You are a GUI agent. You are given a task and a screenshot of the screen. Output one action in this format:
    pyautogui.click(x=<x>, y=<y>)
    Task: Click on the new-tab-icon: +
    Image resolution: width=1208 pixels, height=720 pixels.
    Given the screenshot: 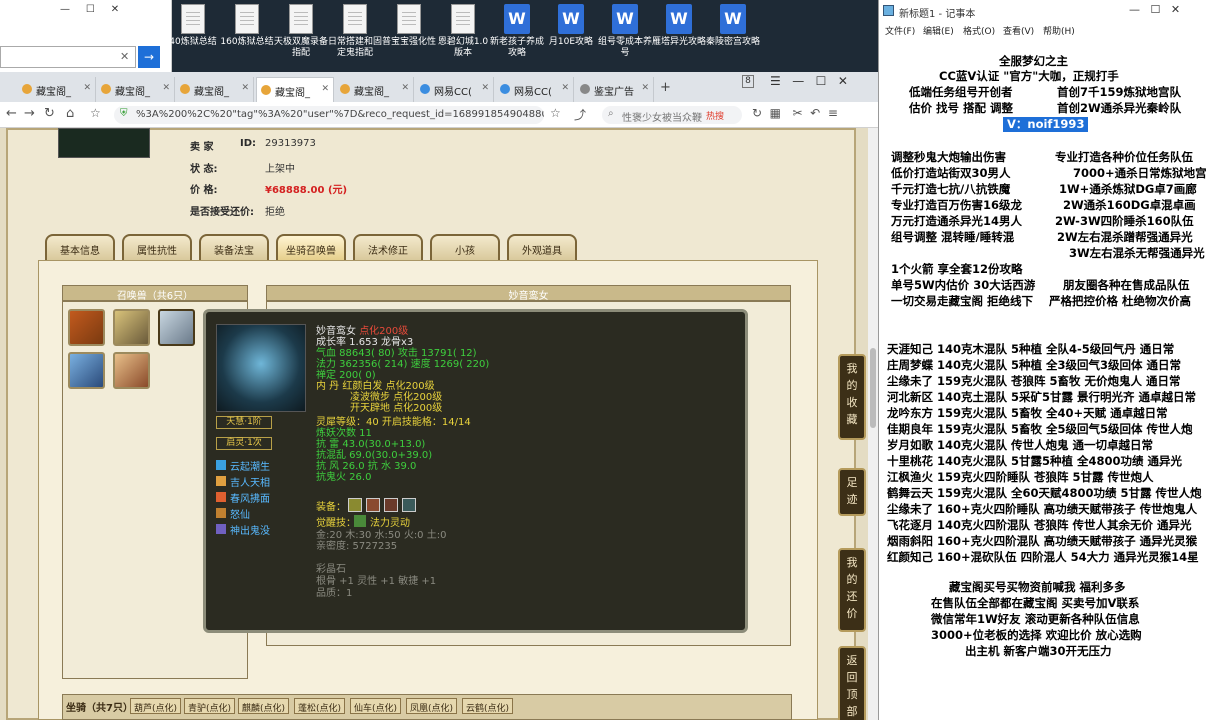 What is the action you would take?
    pyautogui.click(x=665, y=87)
    